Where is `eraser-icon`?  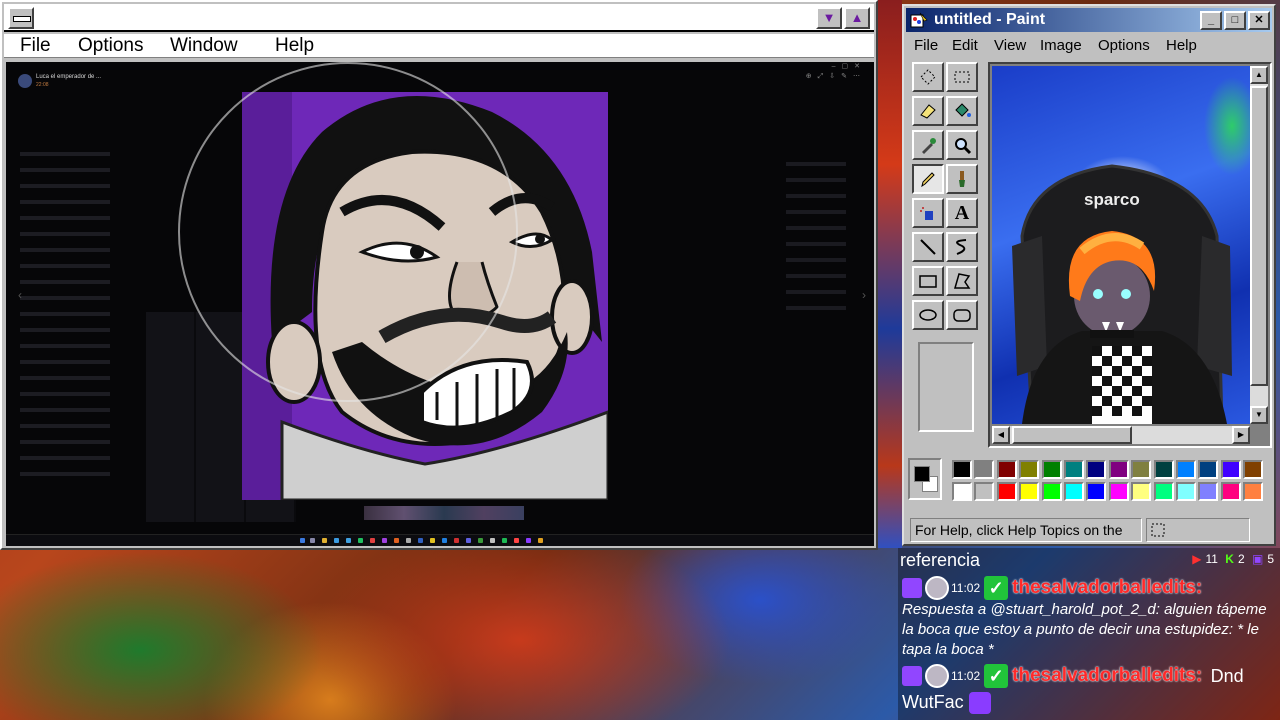
eraser-icon is located at coordinates (928, 111).